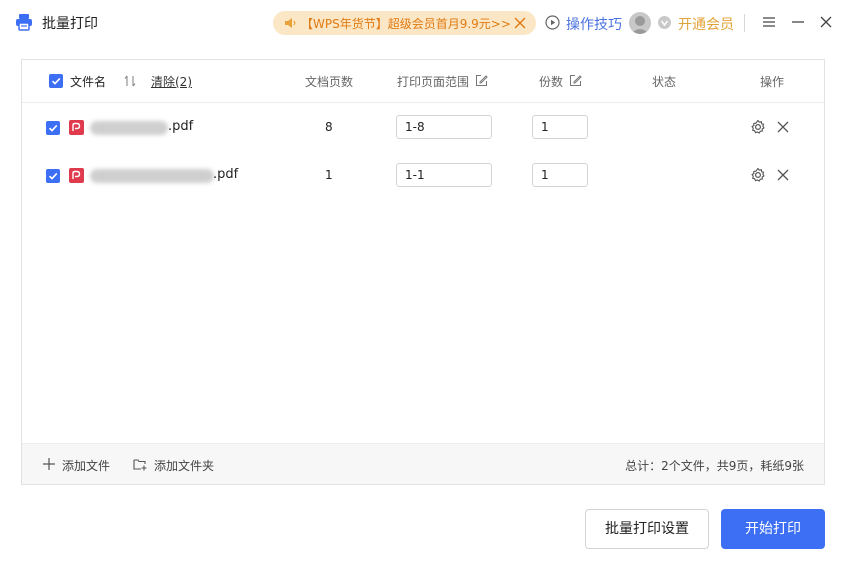 The height and width of the screenshot is (572, 852). What do you see at coordinates (744, 23) in the screenshot?
I see `divider` at bounding box center [744, 23].